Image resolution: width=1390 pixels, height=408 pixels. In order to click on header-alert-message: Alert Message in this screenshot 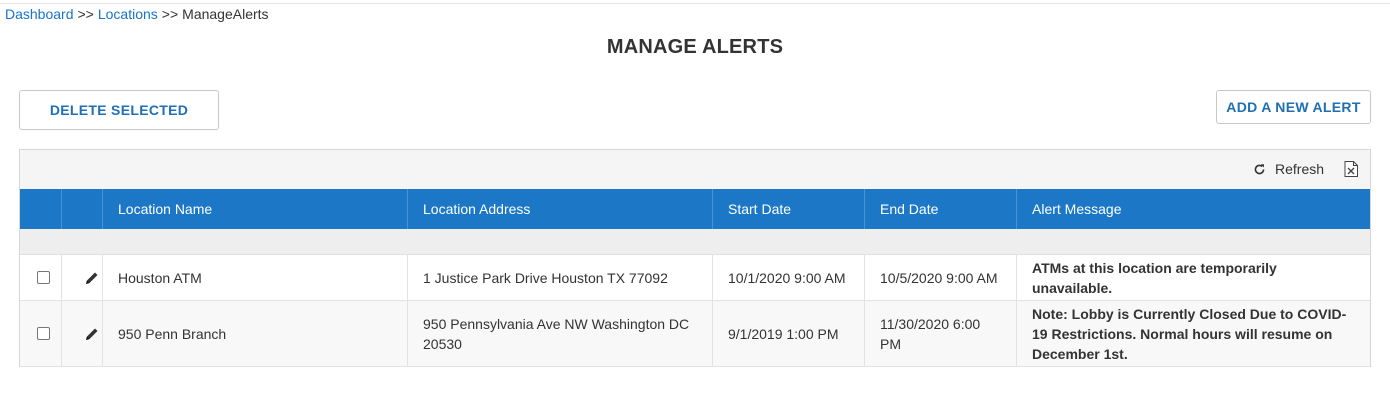, I will do `click(1193, 209)`.